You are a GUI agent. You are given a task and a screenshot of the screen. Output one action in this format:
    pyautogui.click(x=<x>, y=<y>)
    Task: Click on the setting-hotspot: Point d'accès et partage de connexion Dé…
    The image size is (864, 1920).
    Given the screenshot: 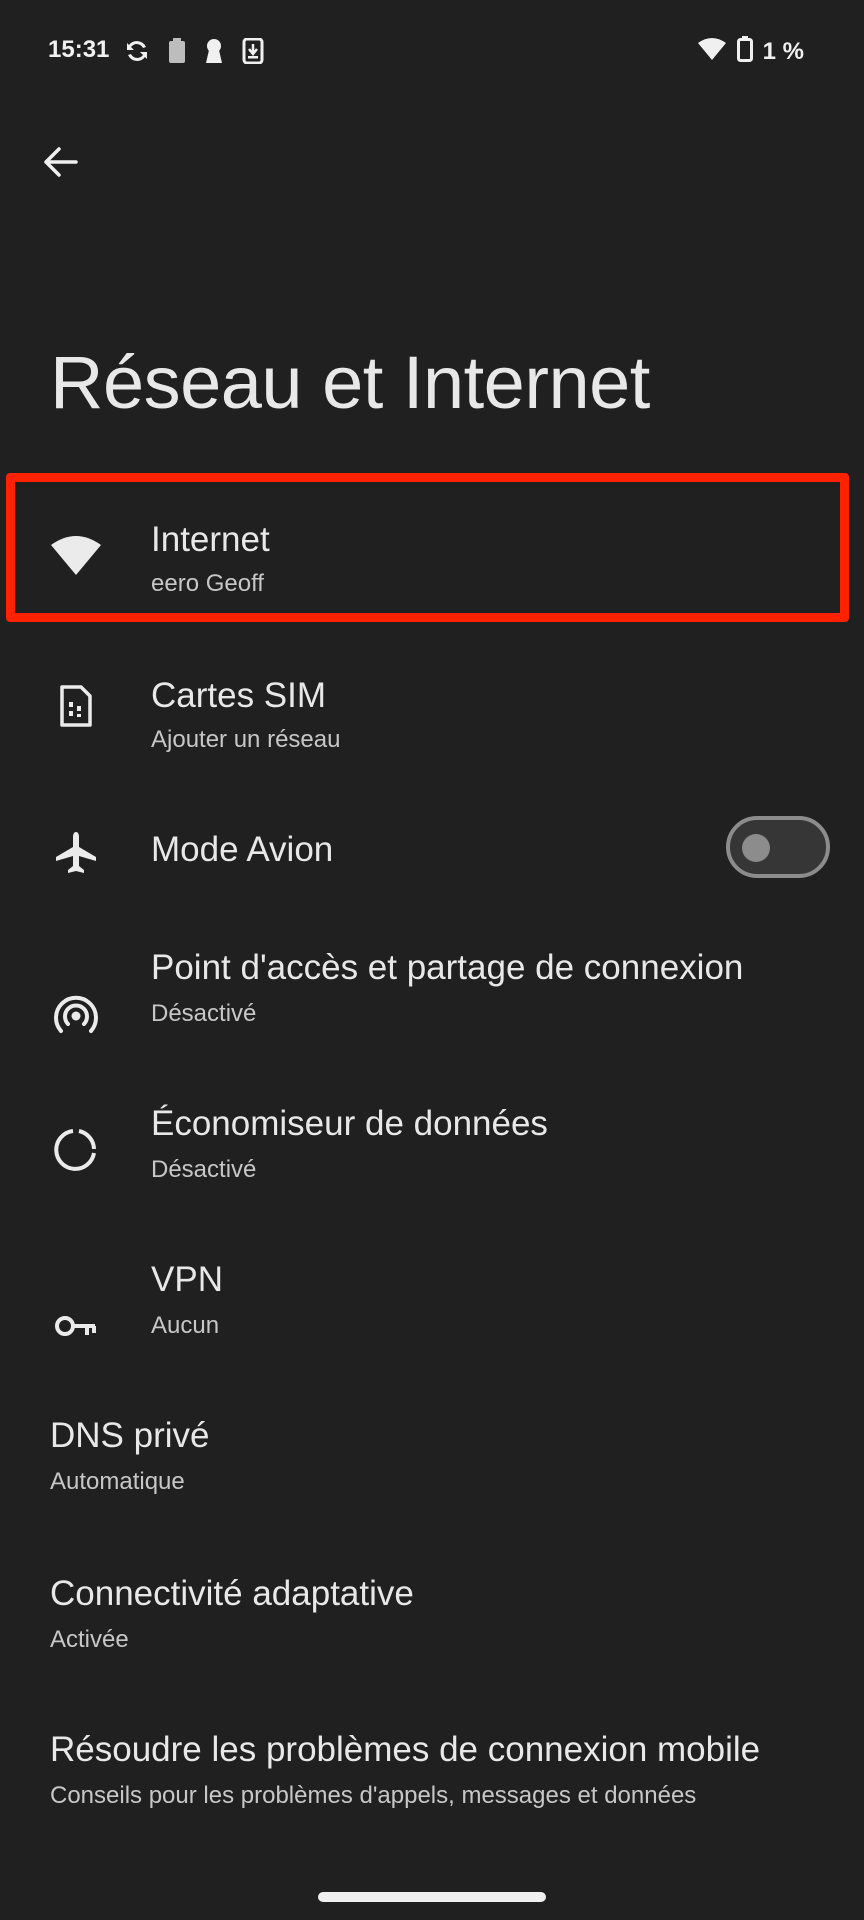 What is the action you would take?
    pyautogui.click(x=432, y=1016)
    